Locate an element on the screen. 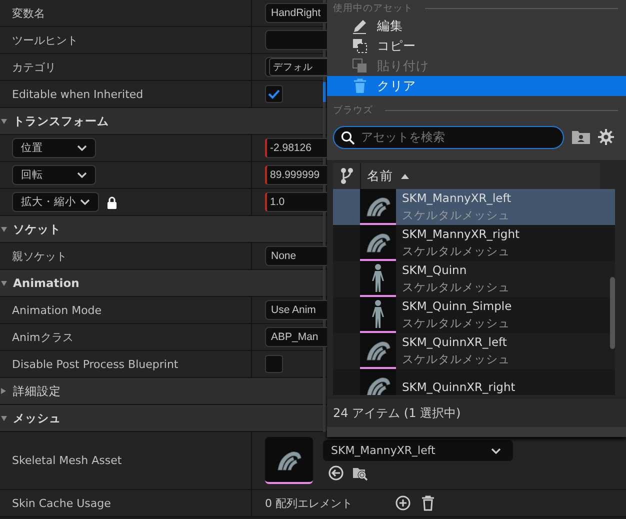 This screenshot has height=519, width=626. asset-dropdown: SKM_MannyXR_left is located at coordinates (418, 450).